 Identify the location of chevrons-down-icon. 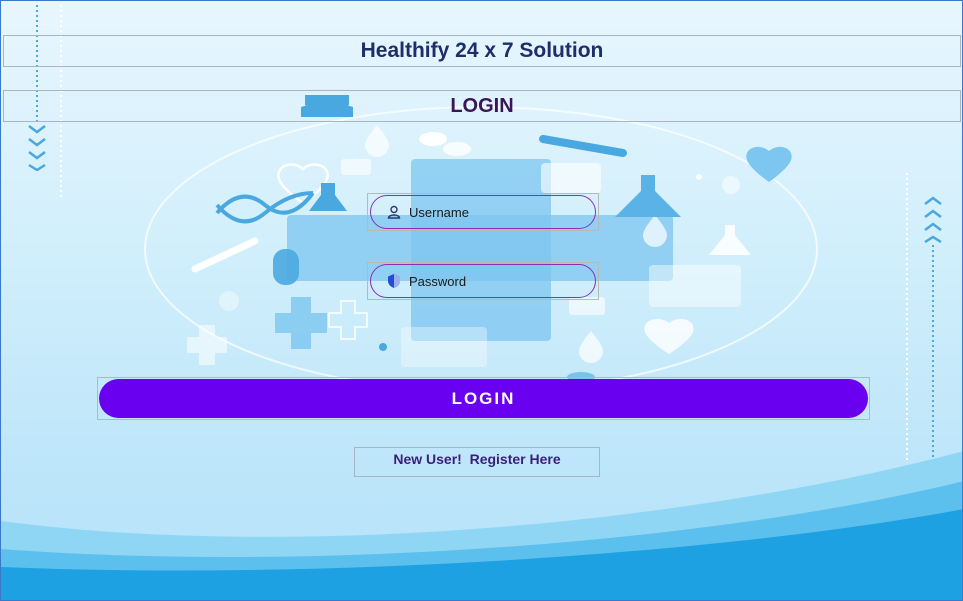
(37, 148).